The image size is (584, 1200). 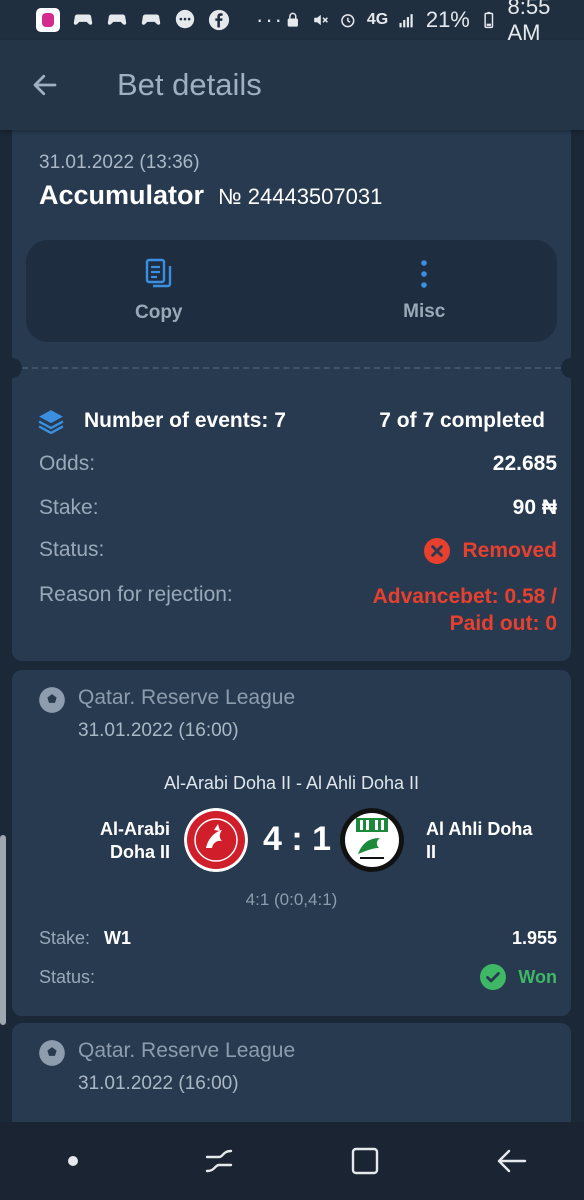 What do you see at coordinates (159, 312) in the screenshot?
I see `copy-label: Copy` at bounding box center [159, 312].